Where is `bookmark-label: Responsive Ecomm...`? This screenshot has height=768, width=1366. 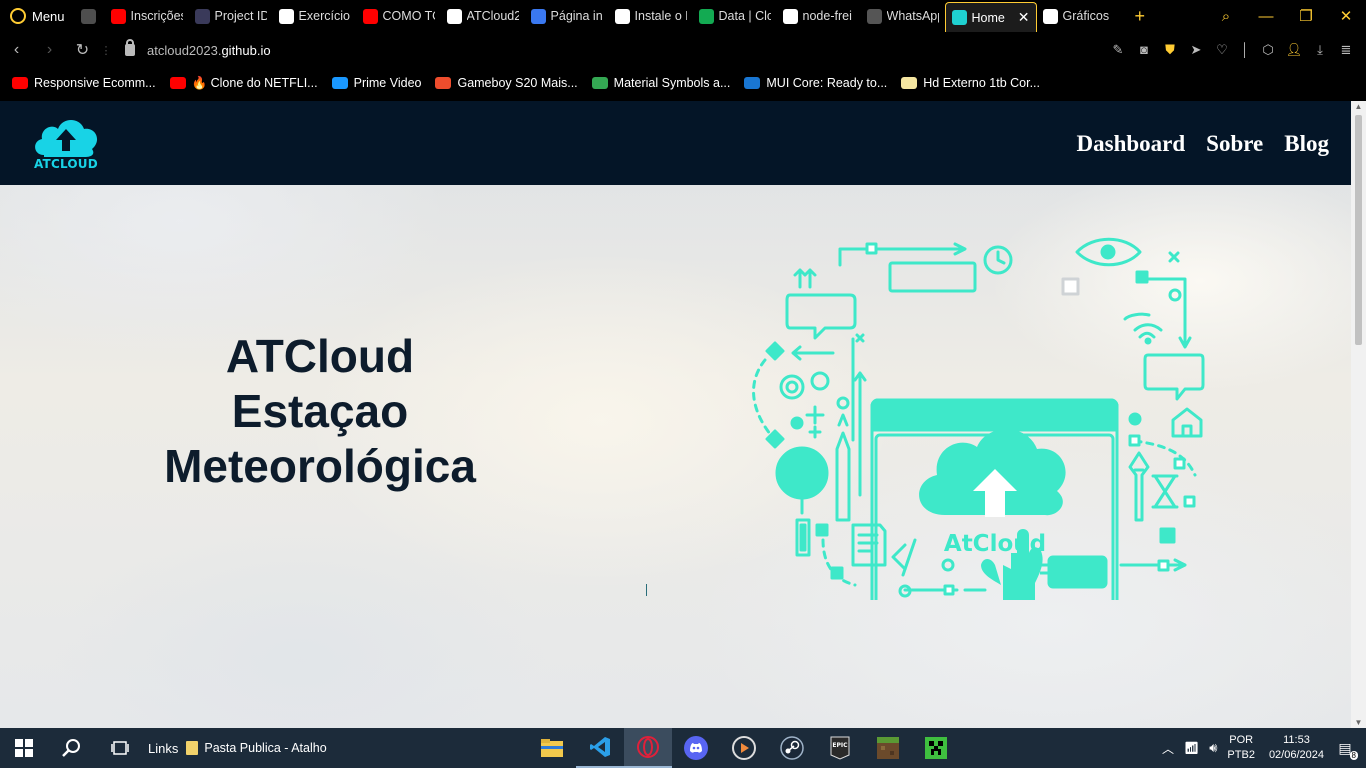
bookmark-label: Responsive Ecomm... is located at coordinates (95, 83).